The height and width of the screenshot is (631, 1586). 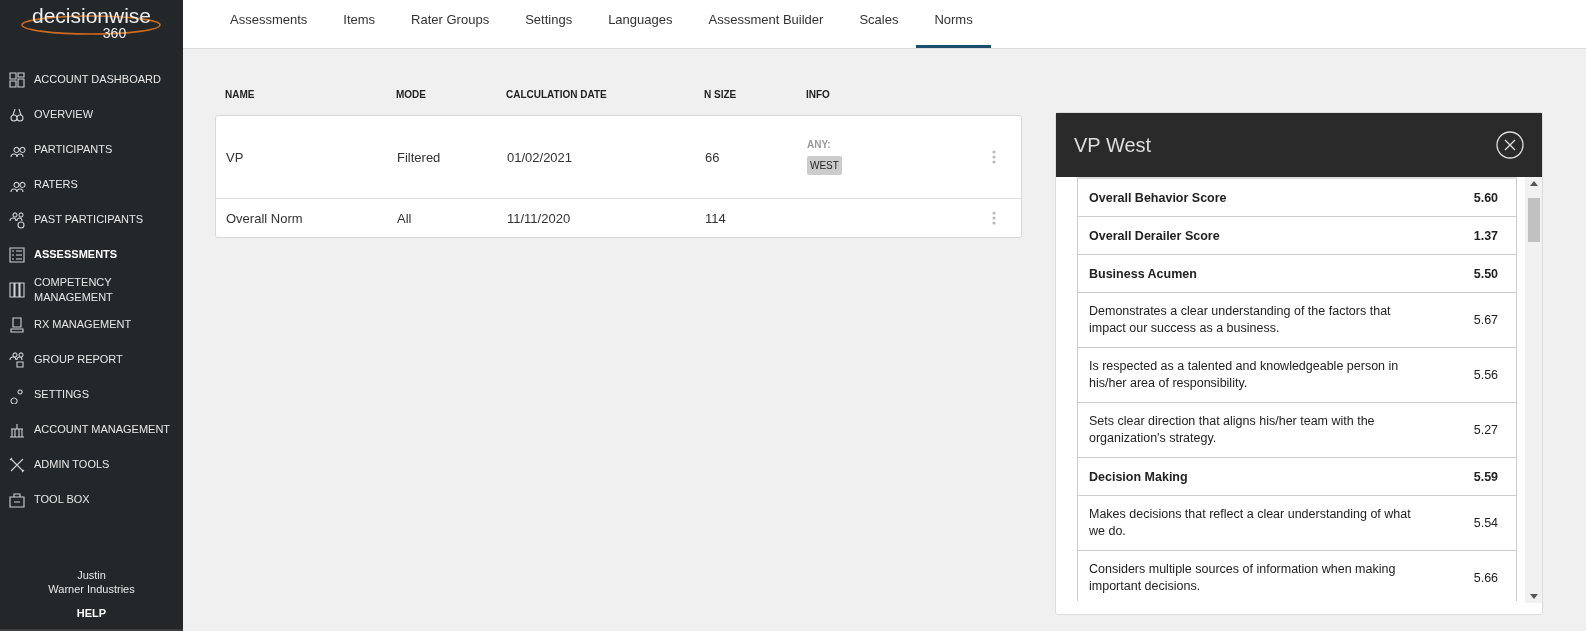 What do you see at coordinates (716, 218) in the screenshot?
I see `table-cell-text: 114` at bounding box center [716, 218].